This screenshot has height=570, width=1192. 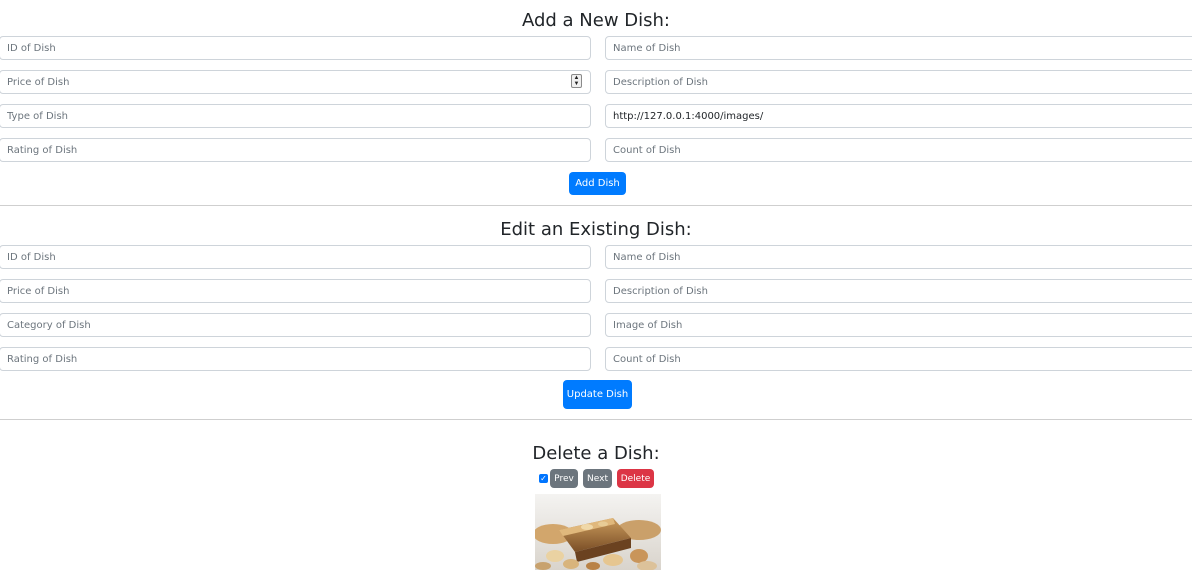 I want to click on edit-dish-title: Edit an Existing Dish:, so click(x=596, y=229).